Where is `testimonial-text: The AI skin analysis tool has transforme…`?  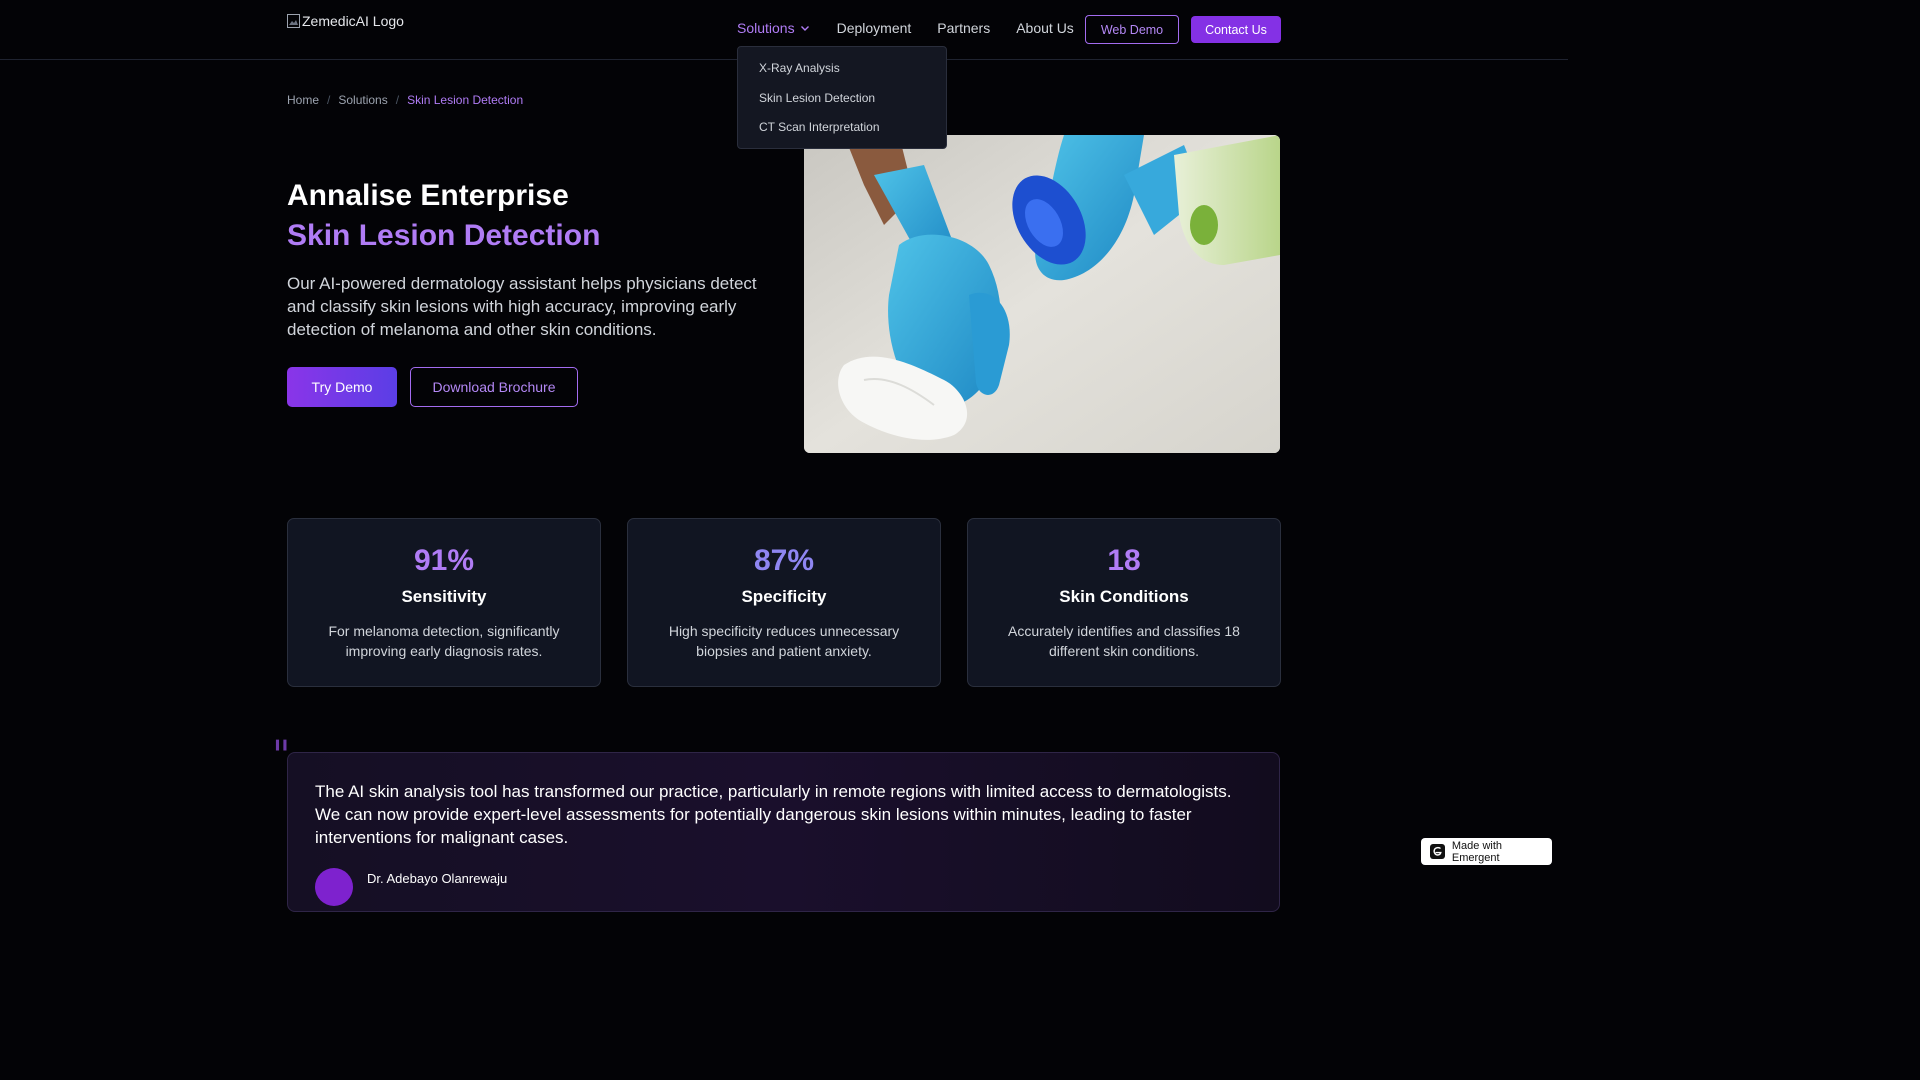 testimonial-text: The AI skin analysis tool has transforme… is located at coordinates (773, 814).